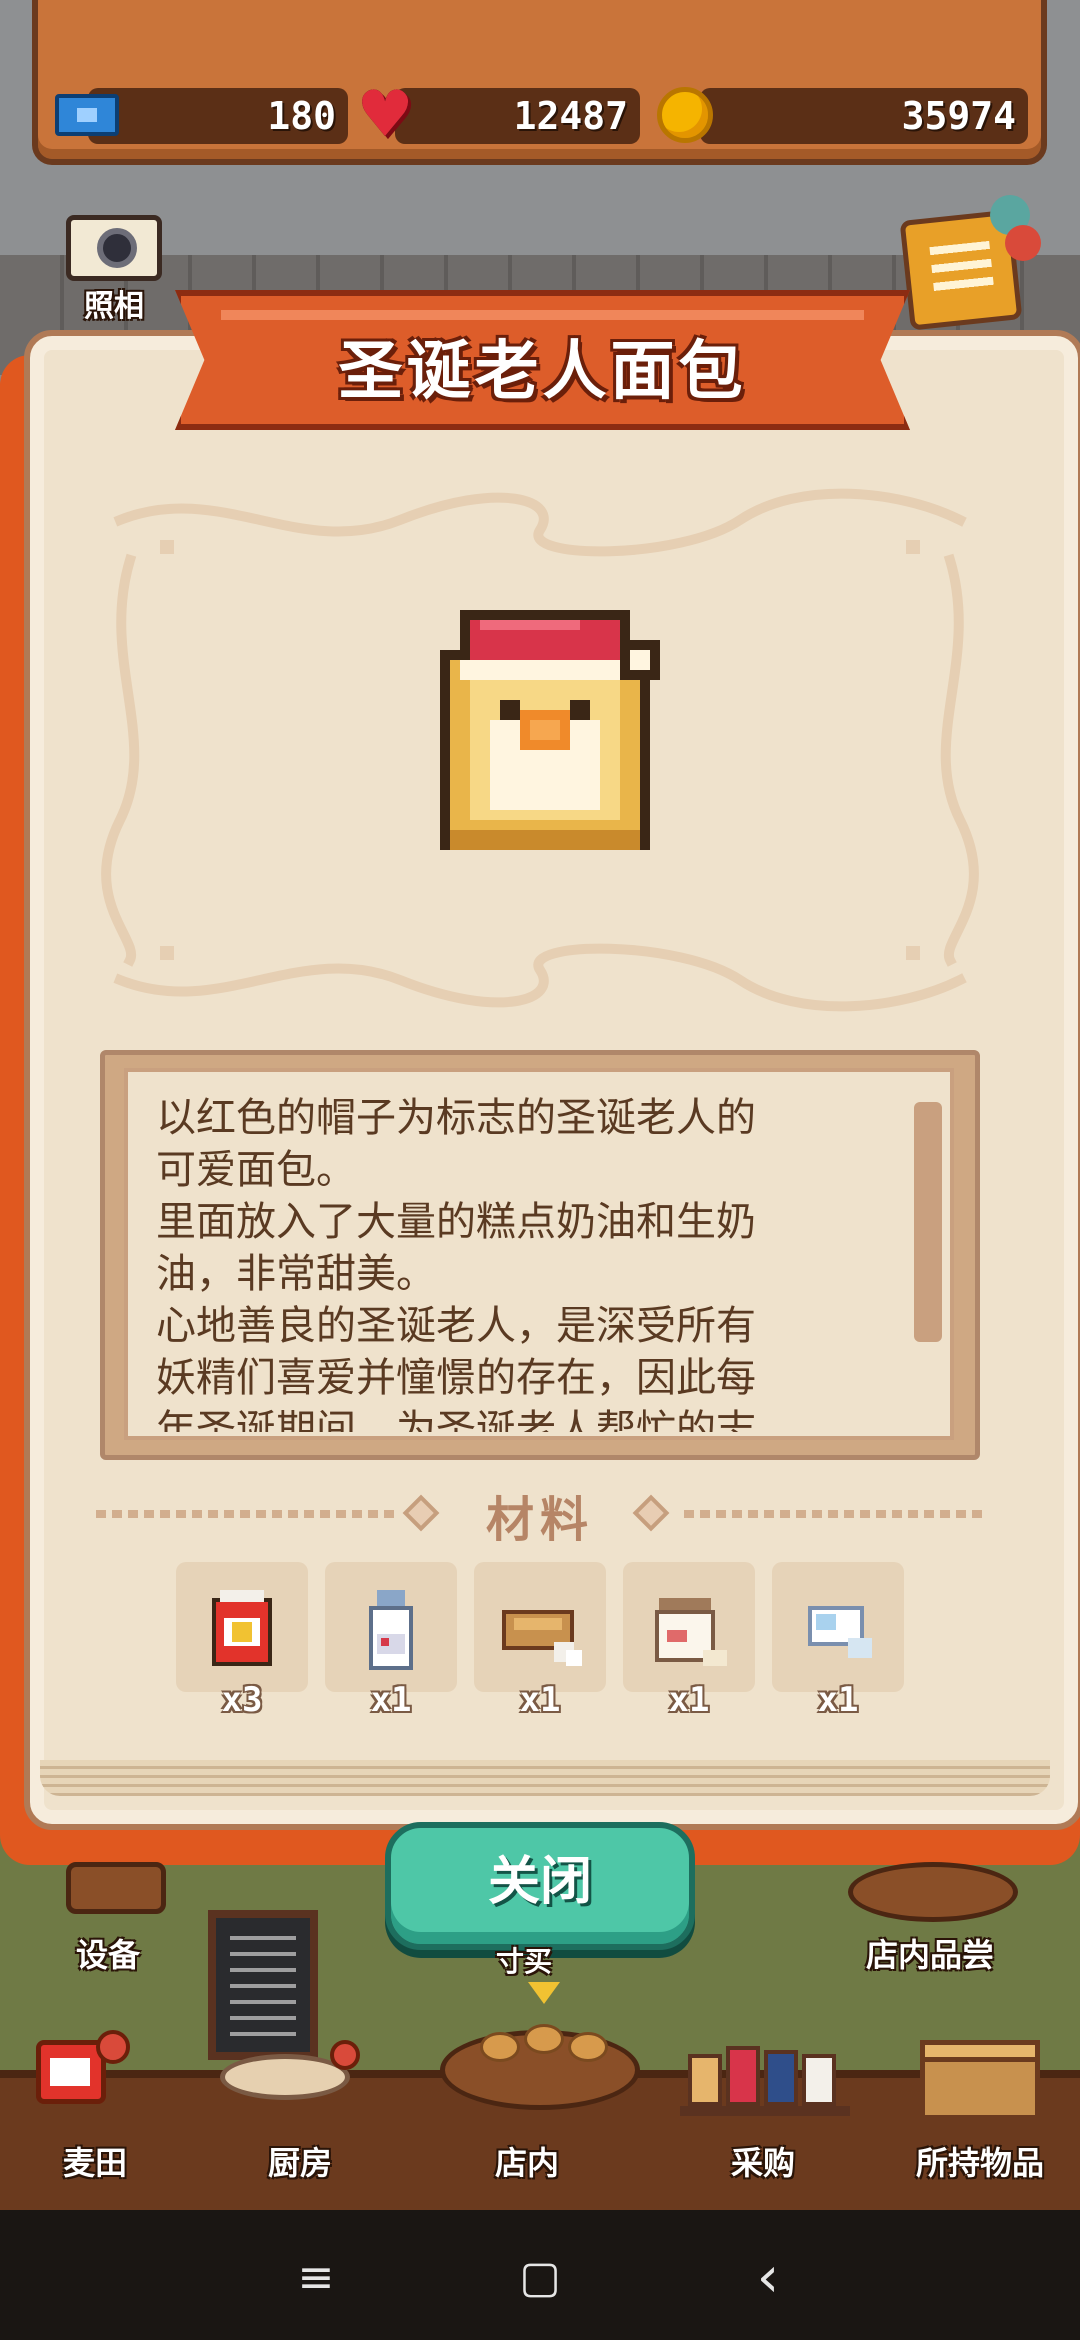  I want to click on material-qty: x3, so click(242, 1700).